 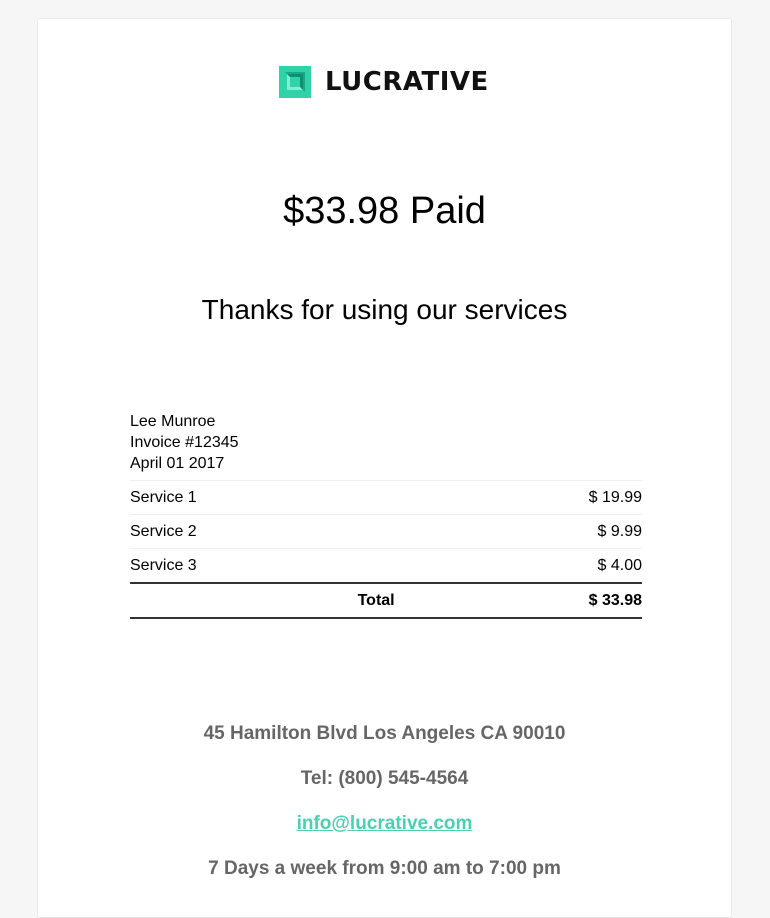 I want to click on table-row: Service 2 $ 9.99, so click(x=386, y=531).